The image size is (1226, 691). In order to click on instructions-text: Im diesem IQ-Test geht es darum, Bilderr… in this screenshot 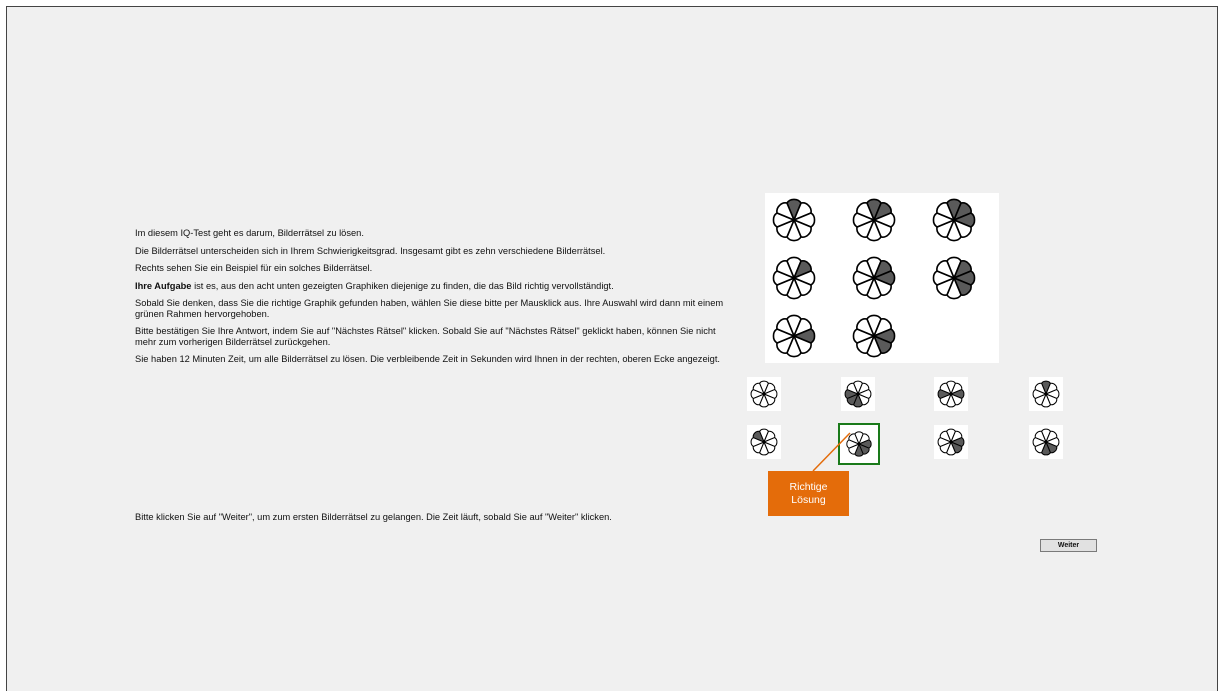, I will do `click(430, 300)`.